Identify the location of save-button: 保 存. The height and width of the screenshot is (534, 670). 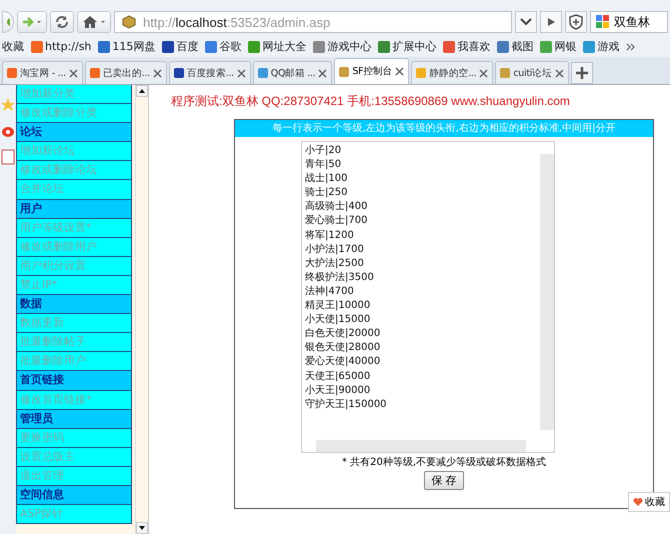
(444, 480).